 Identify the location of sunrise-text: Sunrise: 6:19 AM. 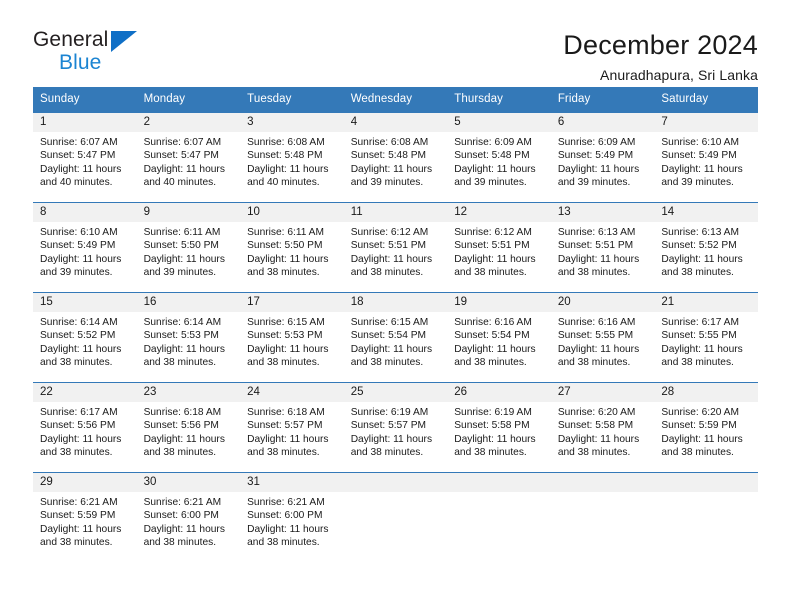
(389, 412).